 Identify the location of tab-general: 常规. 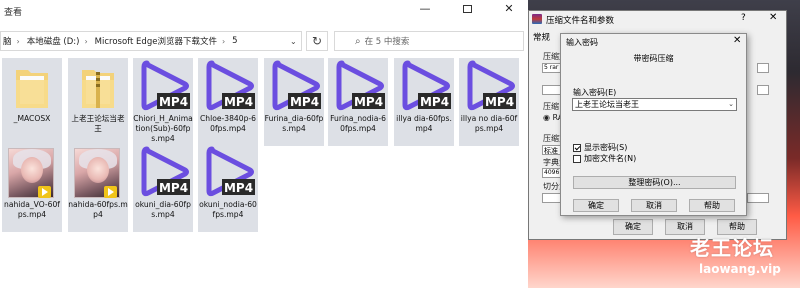
(541, 37).